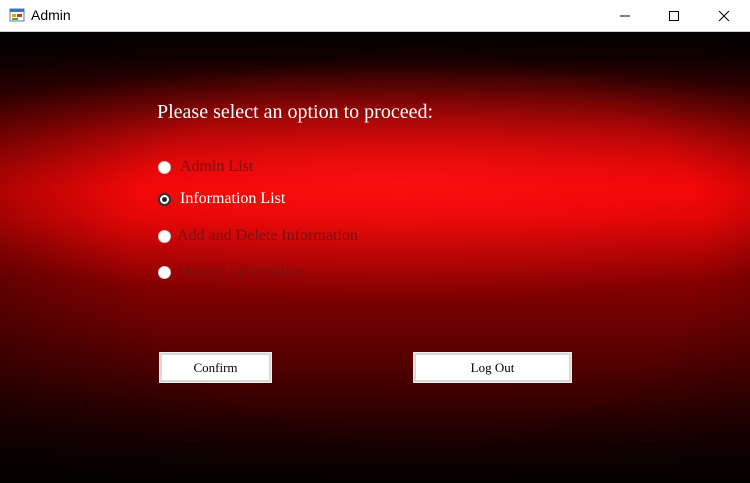 The width and height of the screenshot is (750, 483). What do you see at coordinates (241, 271) in the screenshot?
I see `option-label: Modify Information` at bounding box center [241, 271].